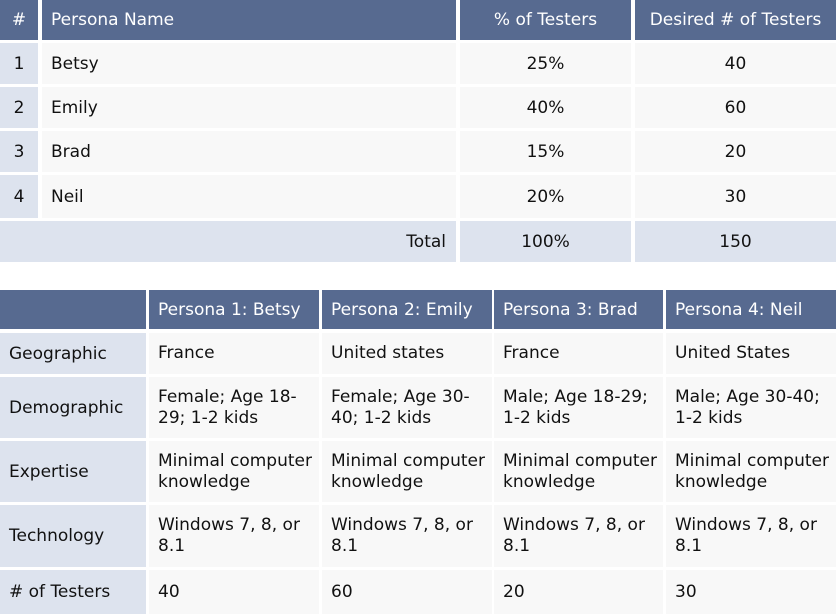 This screenshot has height=614, width=836. What do you see at coordinates (751, 353) in the screenshot?
I see `geographic-cell: United States` at bounding box center [751, 353].